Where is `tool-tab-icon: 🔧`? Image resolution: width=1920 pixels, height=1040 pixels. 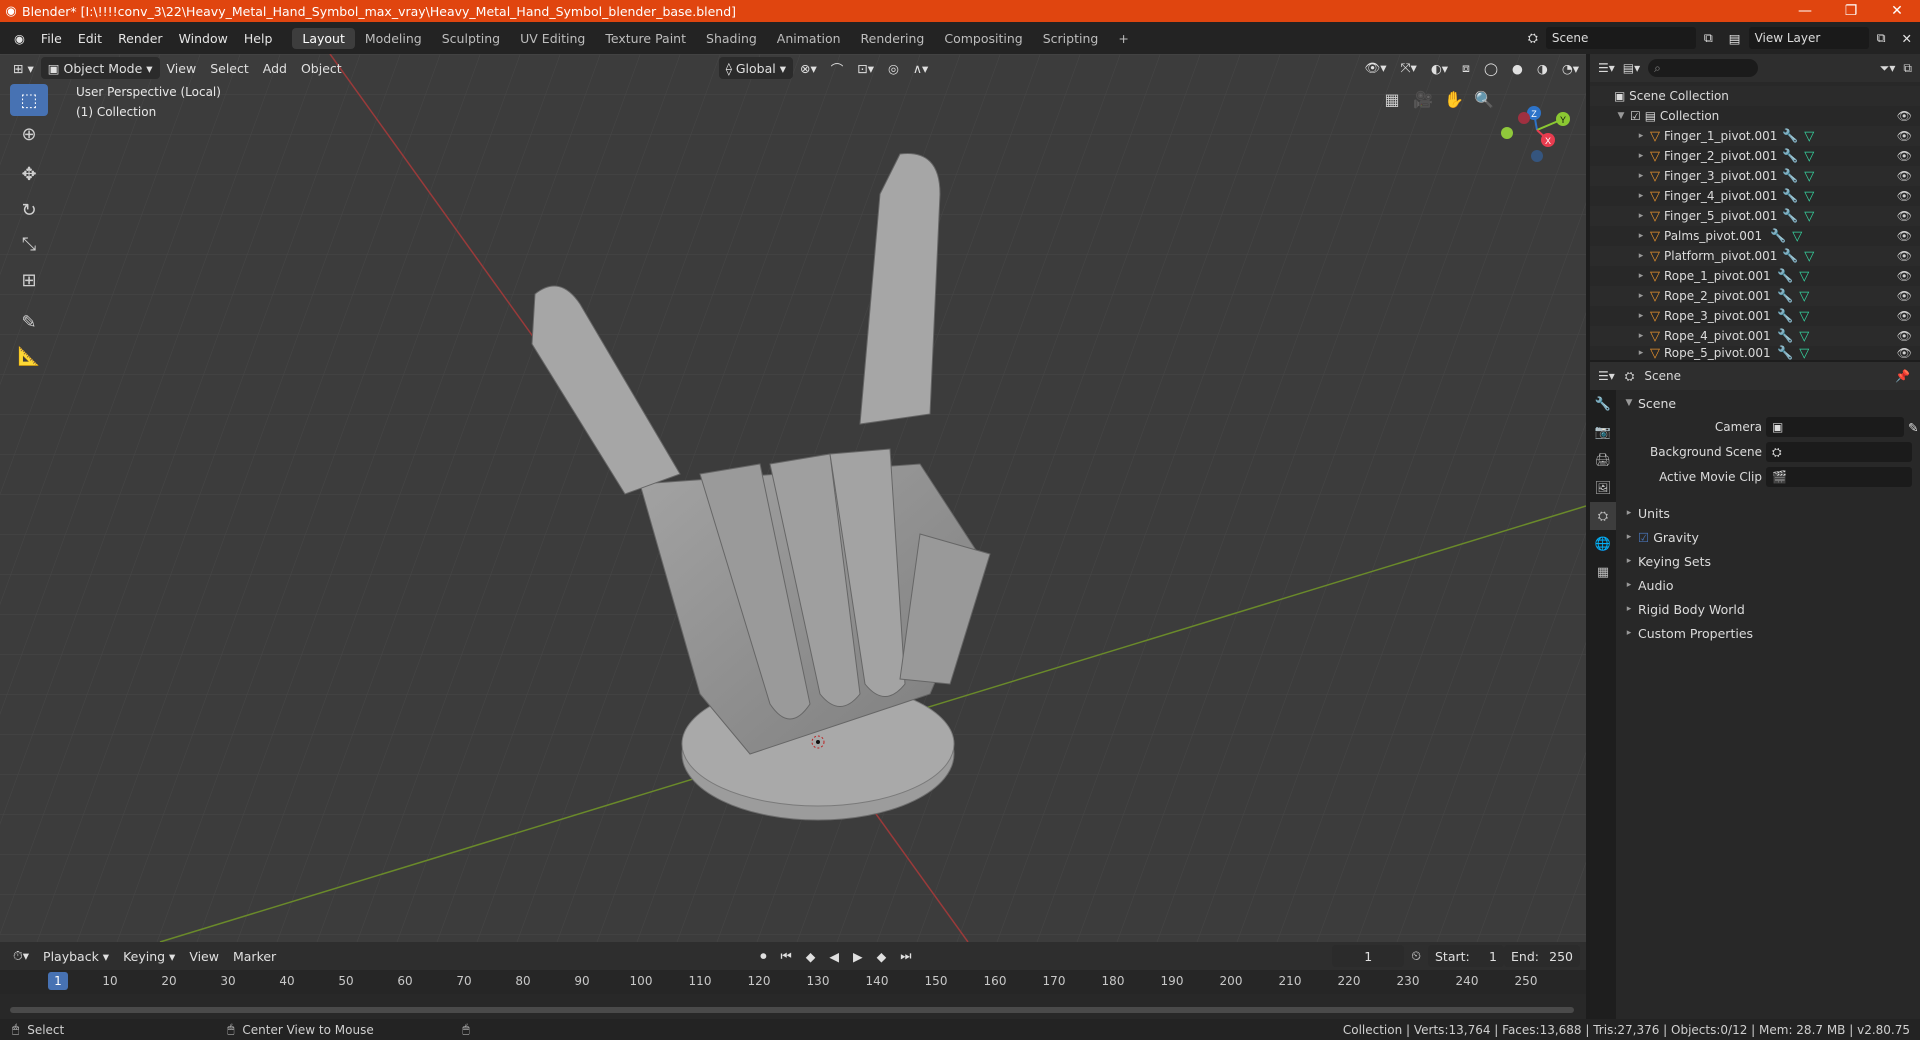
tool-tab-icon: 🔧 is located at coordinates (1603, 404).